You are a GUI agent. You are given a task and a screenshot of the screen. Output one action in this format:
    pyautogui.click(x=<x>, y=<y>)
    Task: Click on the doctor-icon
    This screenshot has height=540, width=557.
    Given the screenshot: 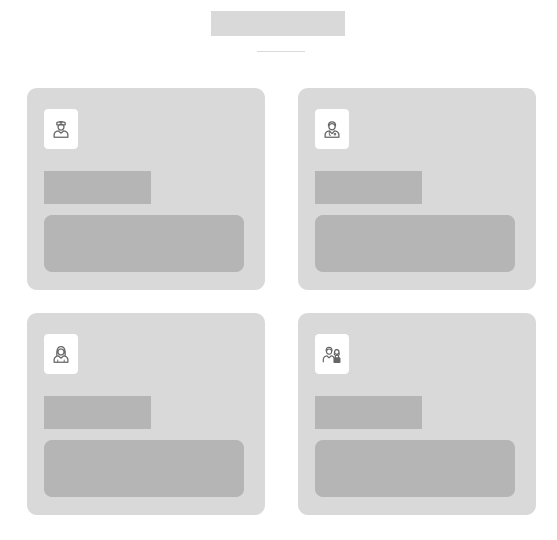 What is the action you would take?
    pyautogui.click(x=332, y=129)
    